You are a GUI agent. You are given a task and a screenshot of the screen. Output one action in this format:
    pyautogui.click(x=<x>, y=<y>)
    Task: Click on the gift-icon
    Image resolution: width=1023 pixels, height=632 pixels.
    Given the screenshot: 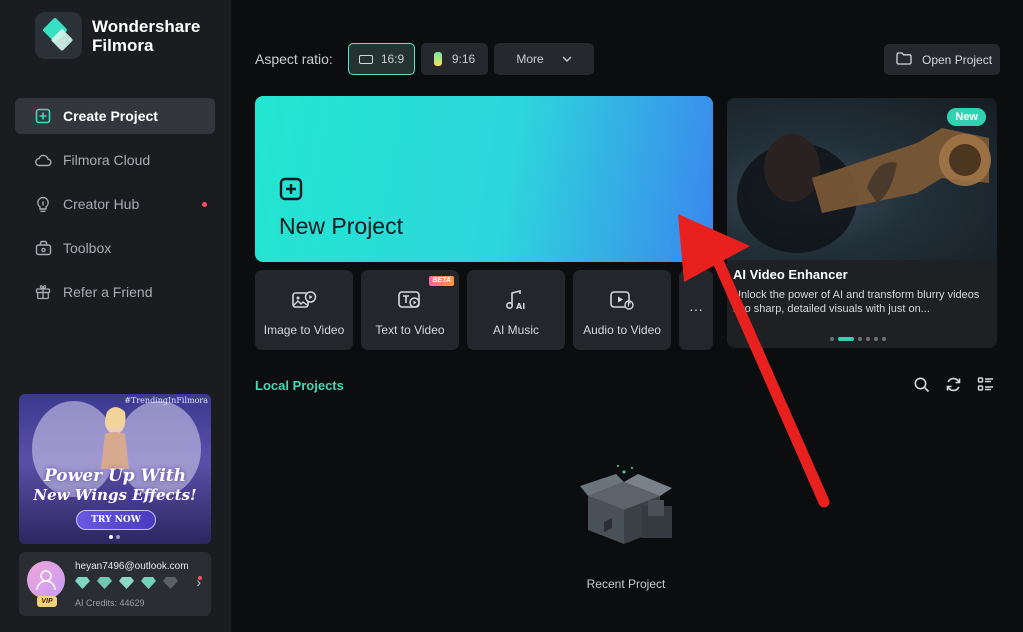 What is the action you would take?
    pyautogui.click(x=43, y=292)
    